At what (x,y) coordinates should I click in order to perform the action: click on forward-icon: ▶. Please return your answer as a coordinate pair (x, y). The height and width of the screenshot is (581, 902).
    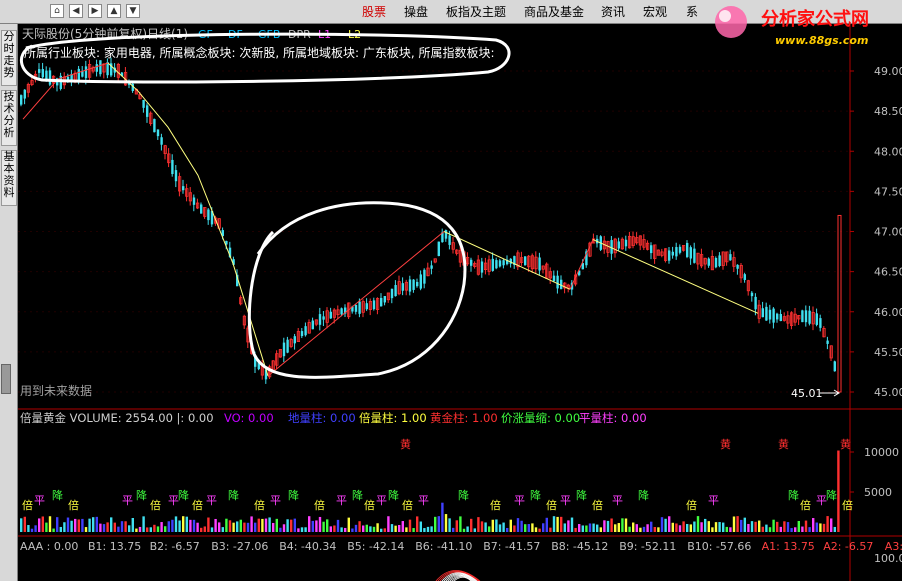
    Looking at the image, I should click on (95, 11).